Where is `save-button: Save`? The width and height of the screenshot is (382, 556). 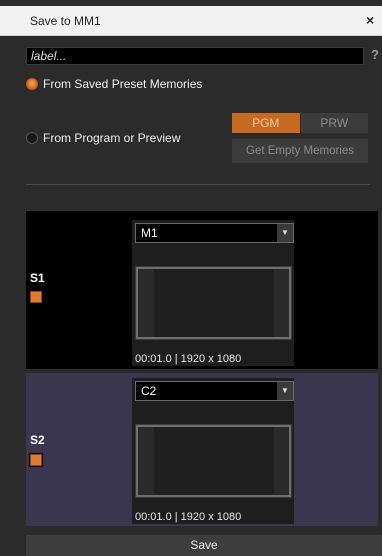 save-button: Save is located at coordinates (204, 545).